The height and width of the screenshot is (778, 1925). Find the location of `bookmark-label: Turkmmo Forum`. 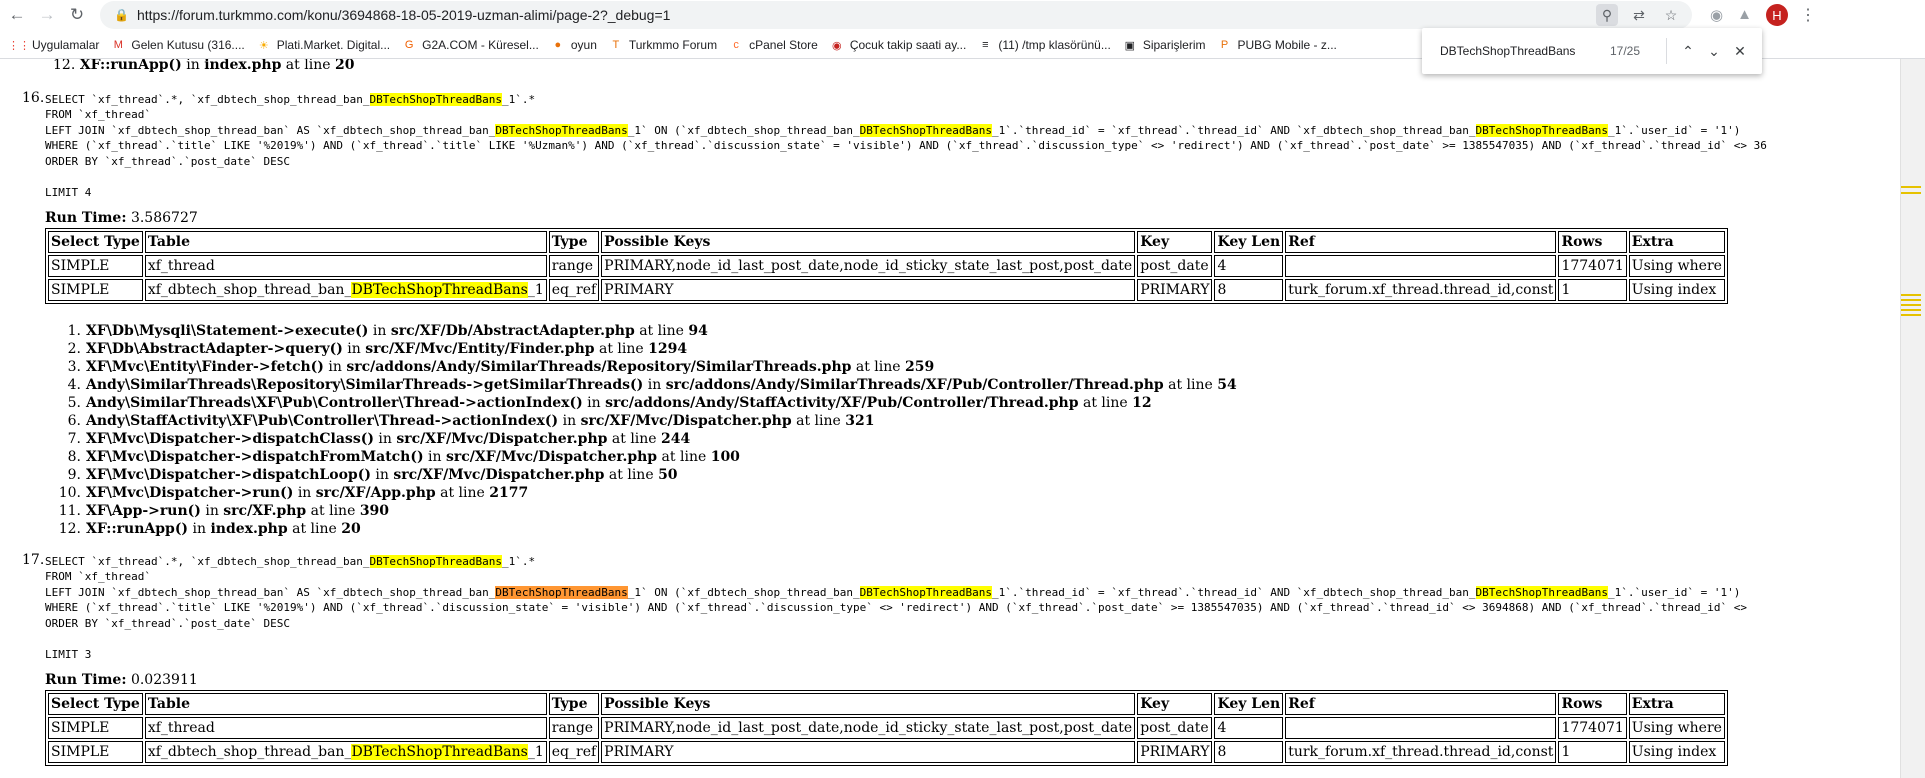

bookmark-label: Turkmmo Forum is located at coordinates (673, 45).